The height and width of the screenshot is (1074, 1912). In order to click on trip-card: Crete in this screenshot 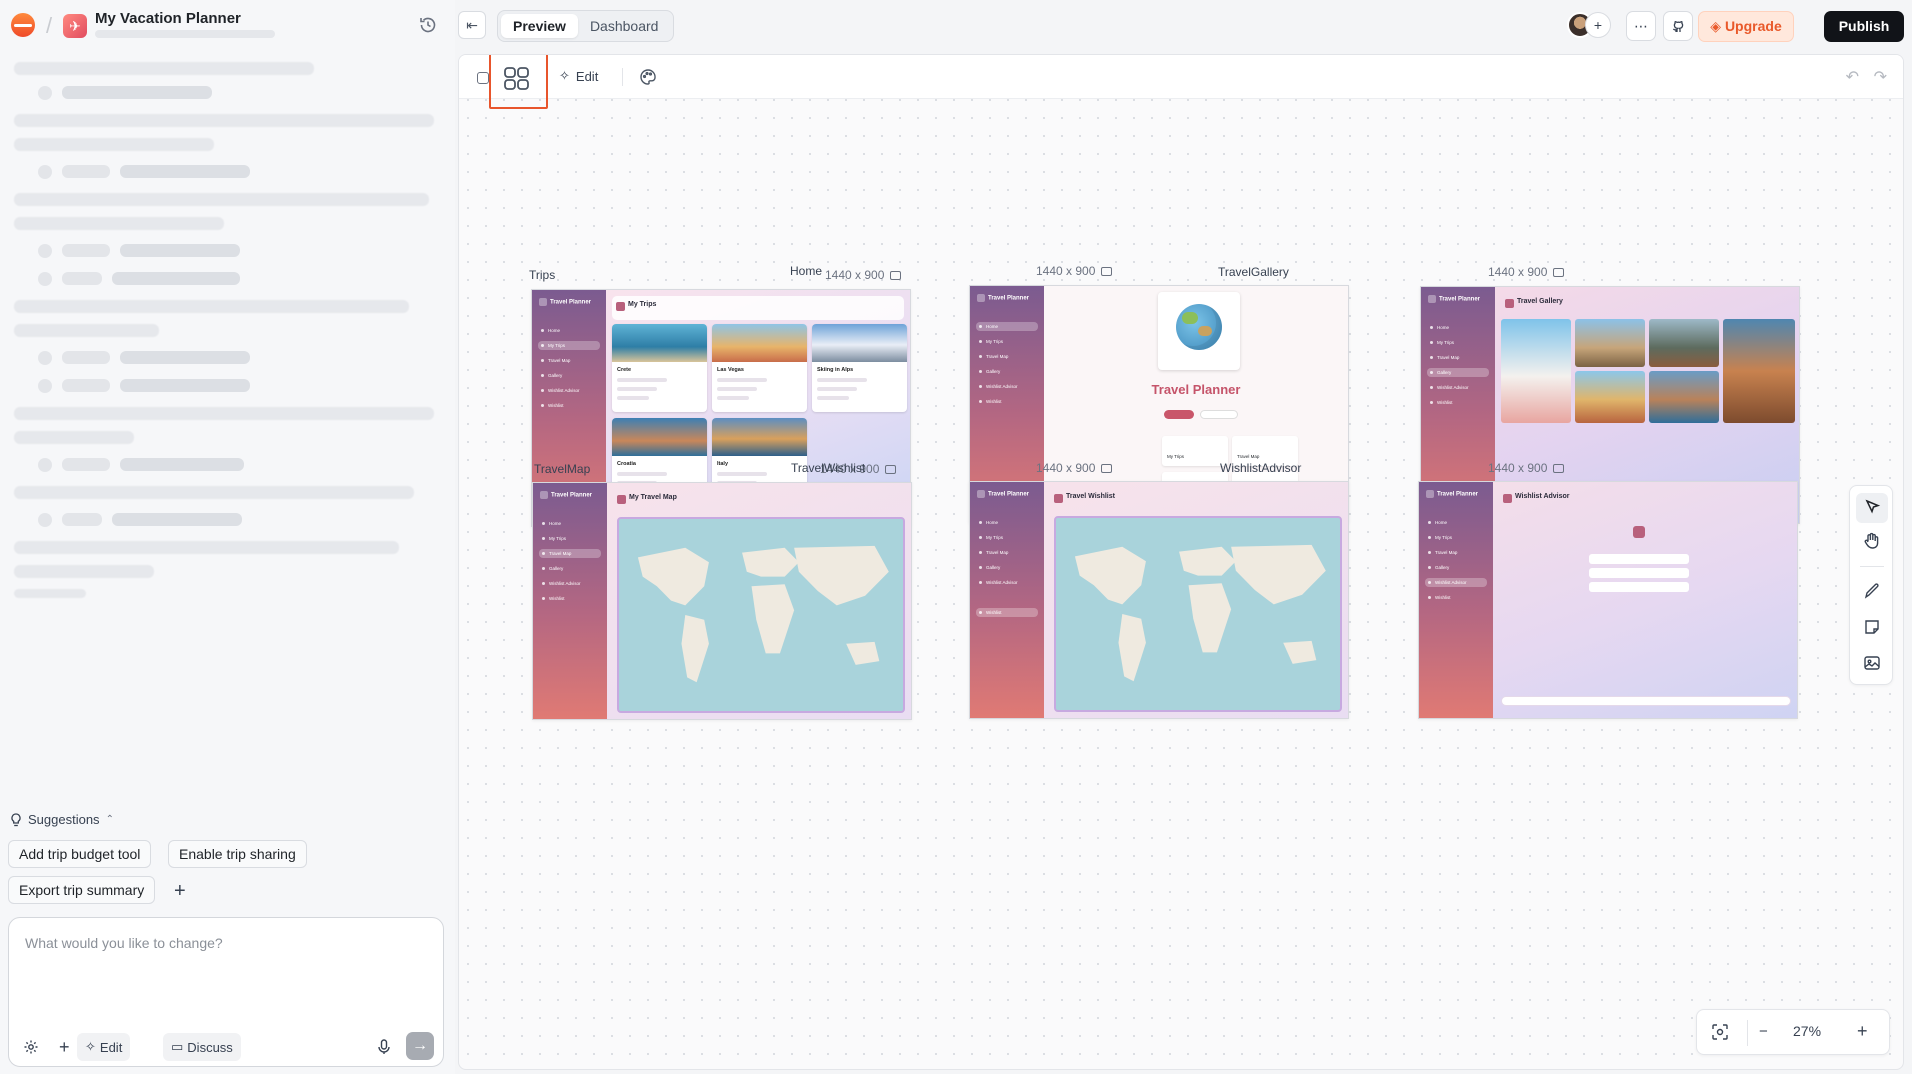, I will do `click(659, 368)`.